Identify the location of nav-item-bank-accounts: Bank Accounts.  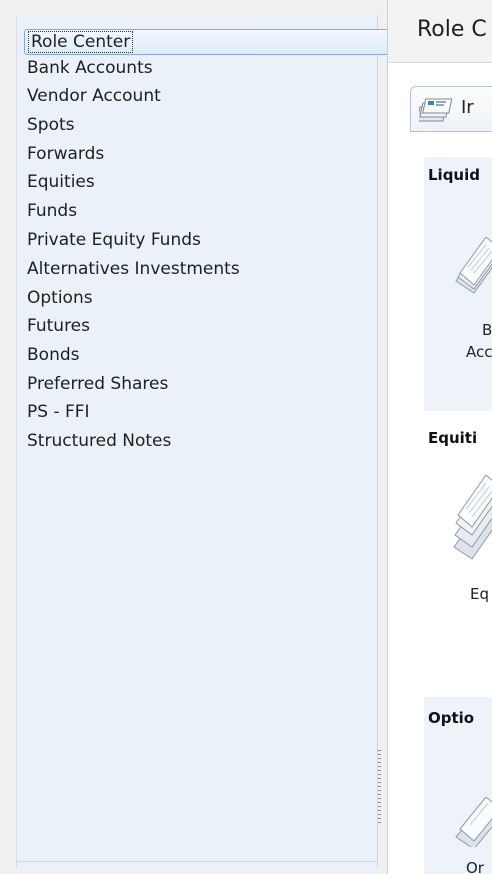
(86, 68).